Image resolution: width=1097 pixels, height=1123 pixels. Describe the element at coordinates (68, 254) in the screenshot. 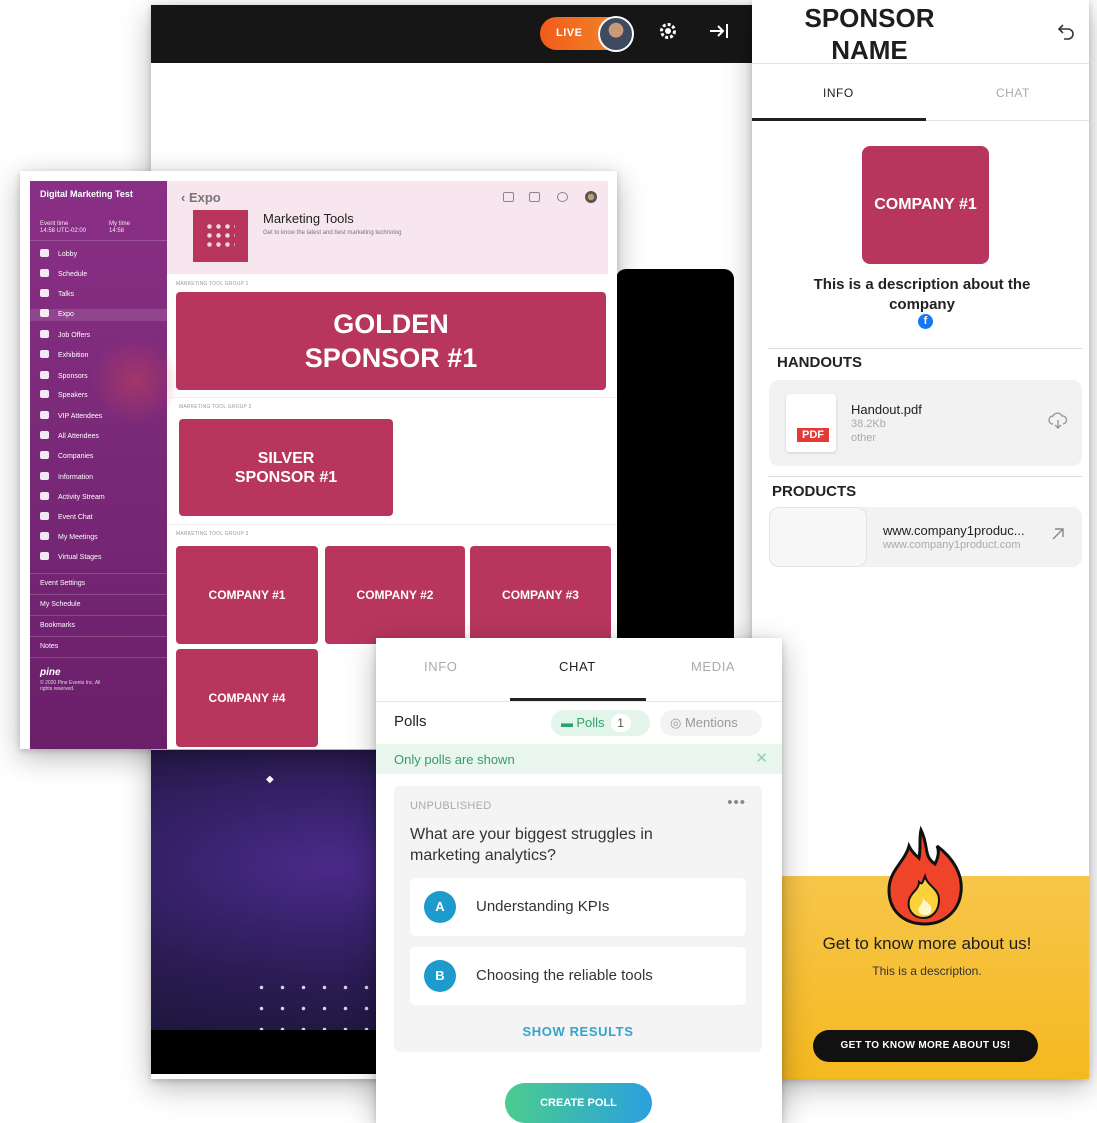

I see `sidebar-item-label: Lobby` at that location.